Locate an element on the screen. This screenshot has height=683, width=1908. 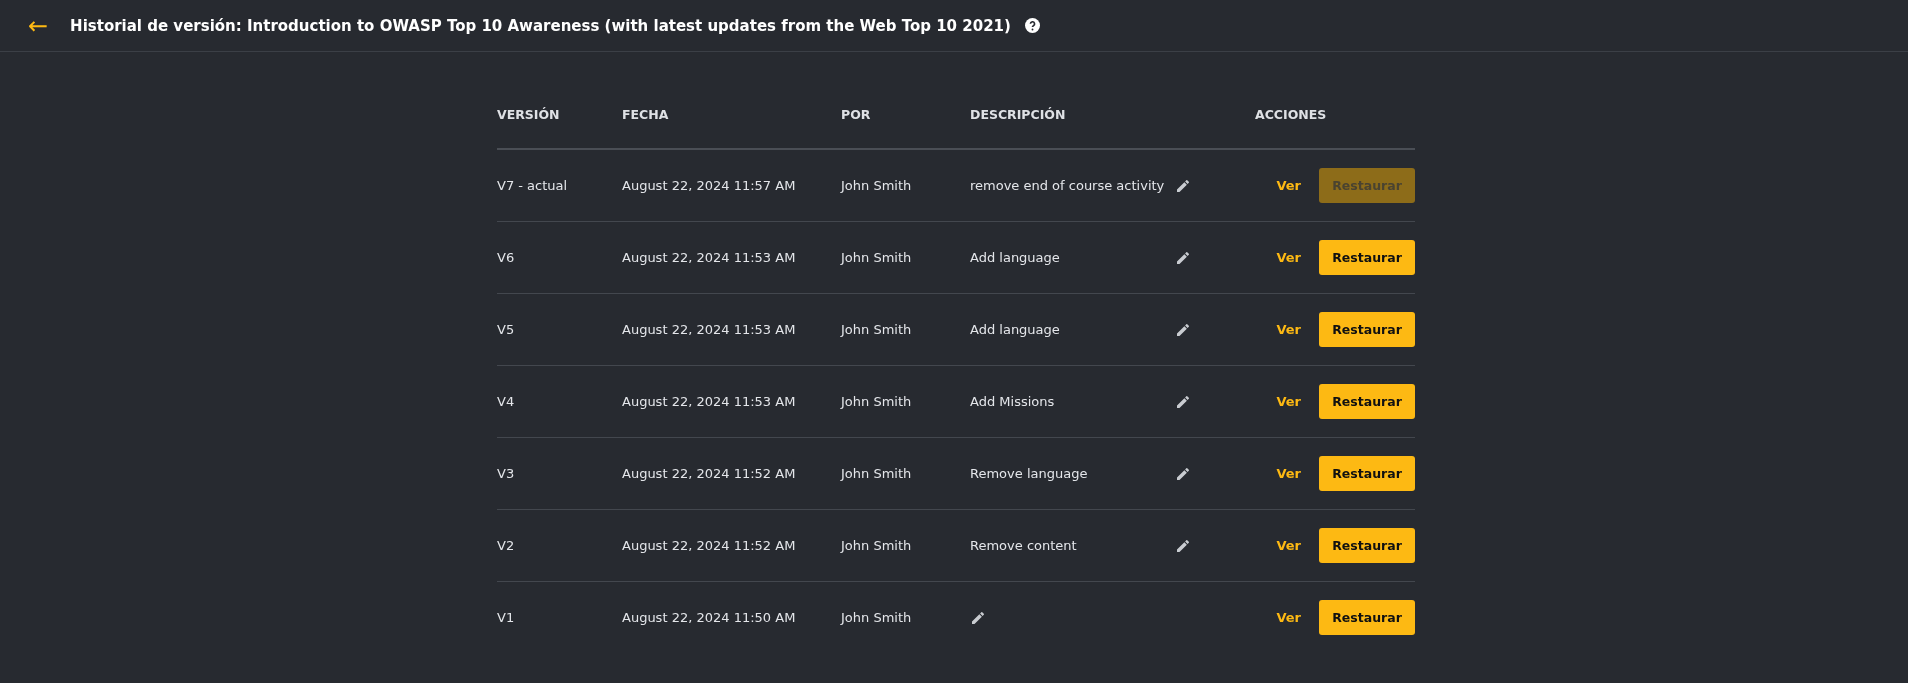
page-title: Historial de versión: Introduction to OWASP Top 10 Awareness (with latest updates from the Web Top 10 2021) is located at coordinates (540, 25).